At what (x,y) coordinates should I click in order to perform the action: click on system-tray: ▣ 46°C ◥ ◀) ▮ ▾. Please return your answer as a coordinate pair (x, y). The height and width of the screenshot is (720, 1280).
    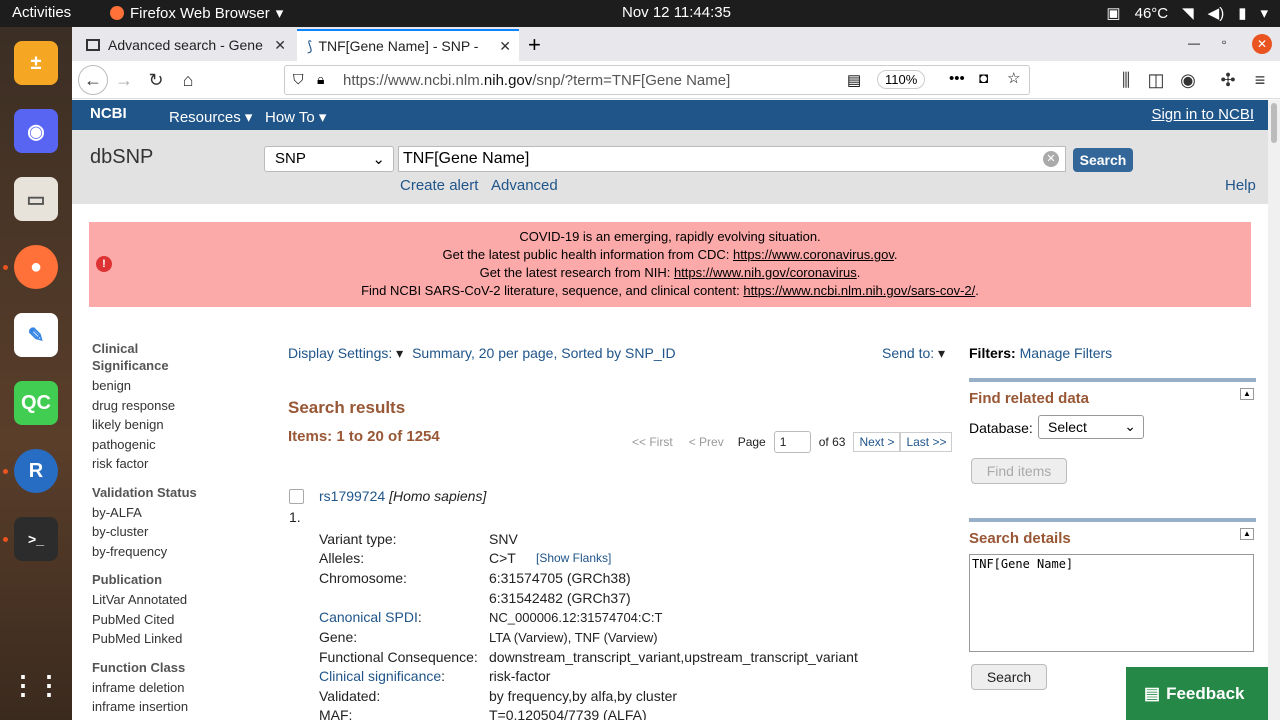
    Looking at the image, I should click on (1187, 13).